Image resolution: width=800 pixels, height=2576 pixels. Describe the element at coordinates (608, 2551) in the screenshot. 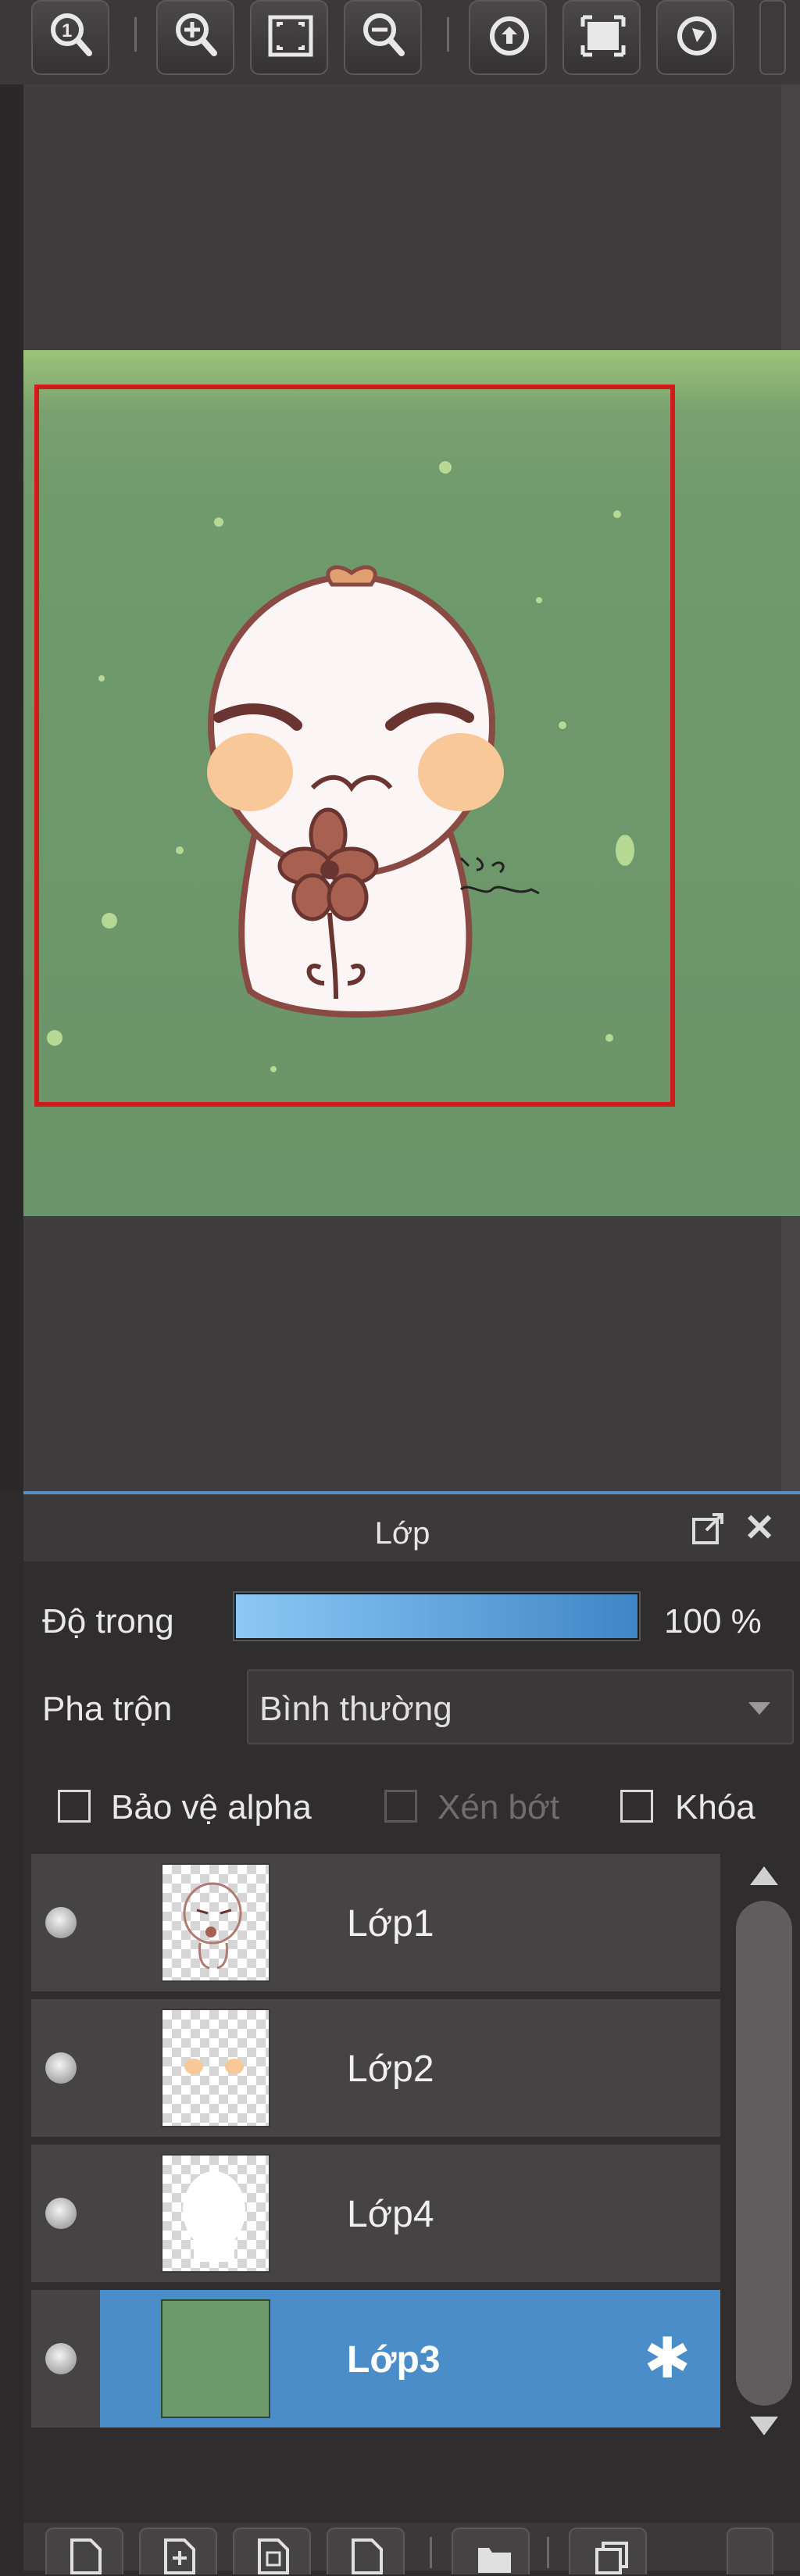

I see `copy-button` at that location.